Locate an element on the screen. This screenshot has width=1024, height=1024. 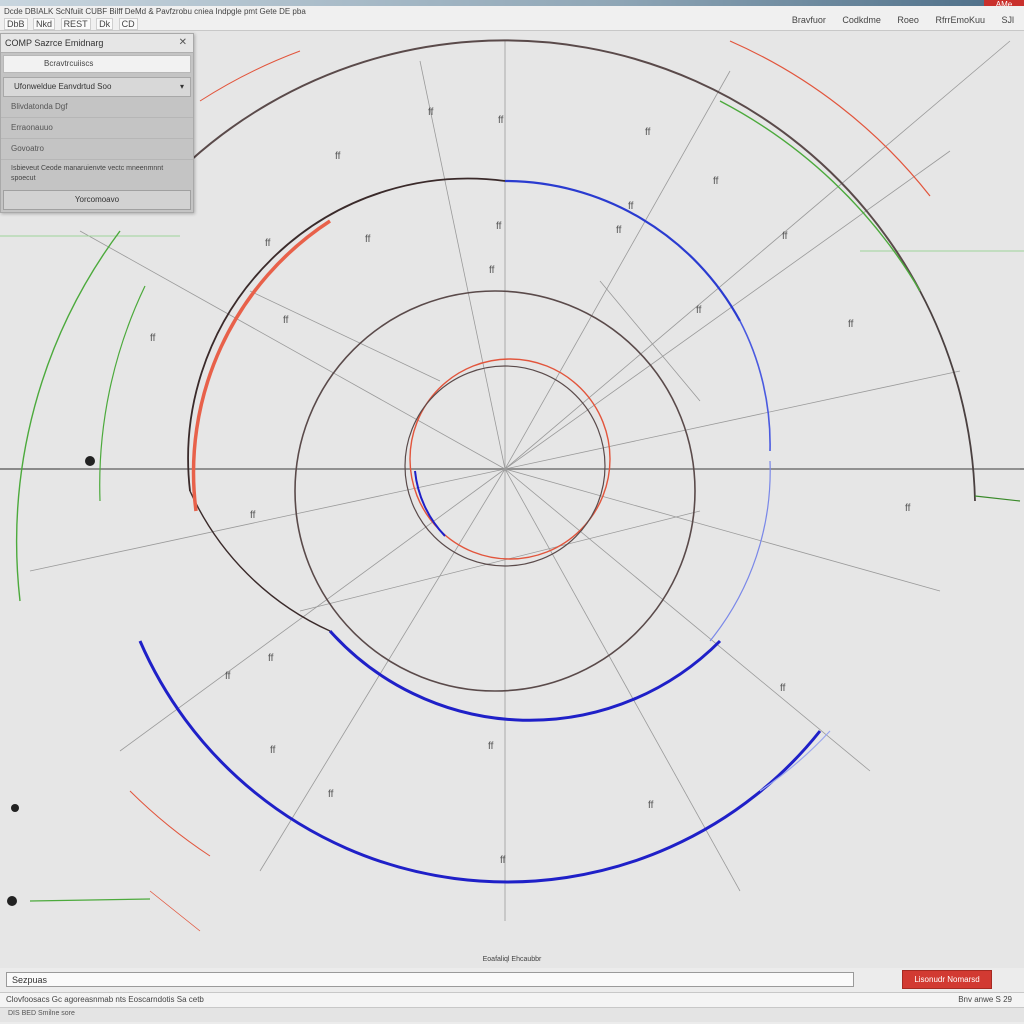
status-coordinates: Bnv anwe S 29 is located at coordinates (985, 999).